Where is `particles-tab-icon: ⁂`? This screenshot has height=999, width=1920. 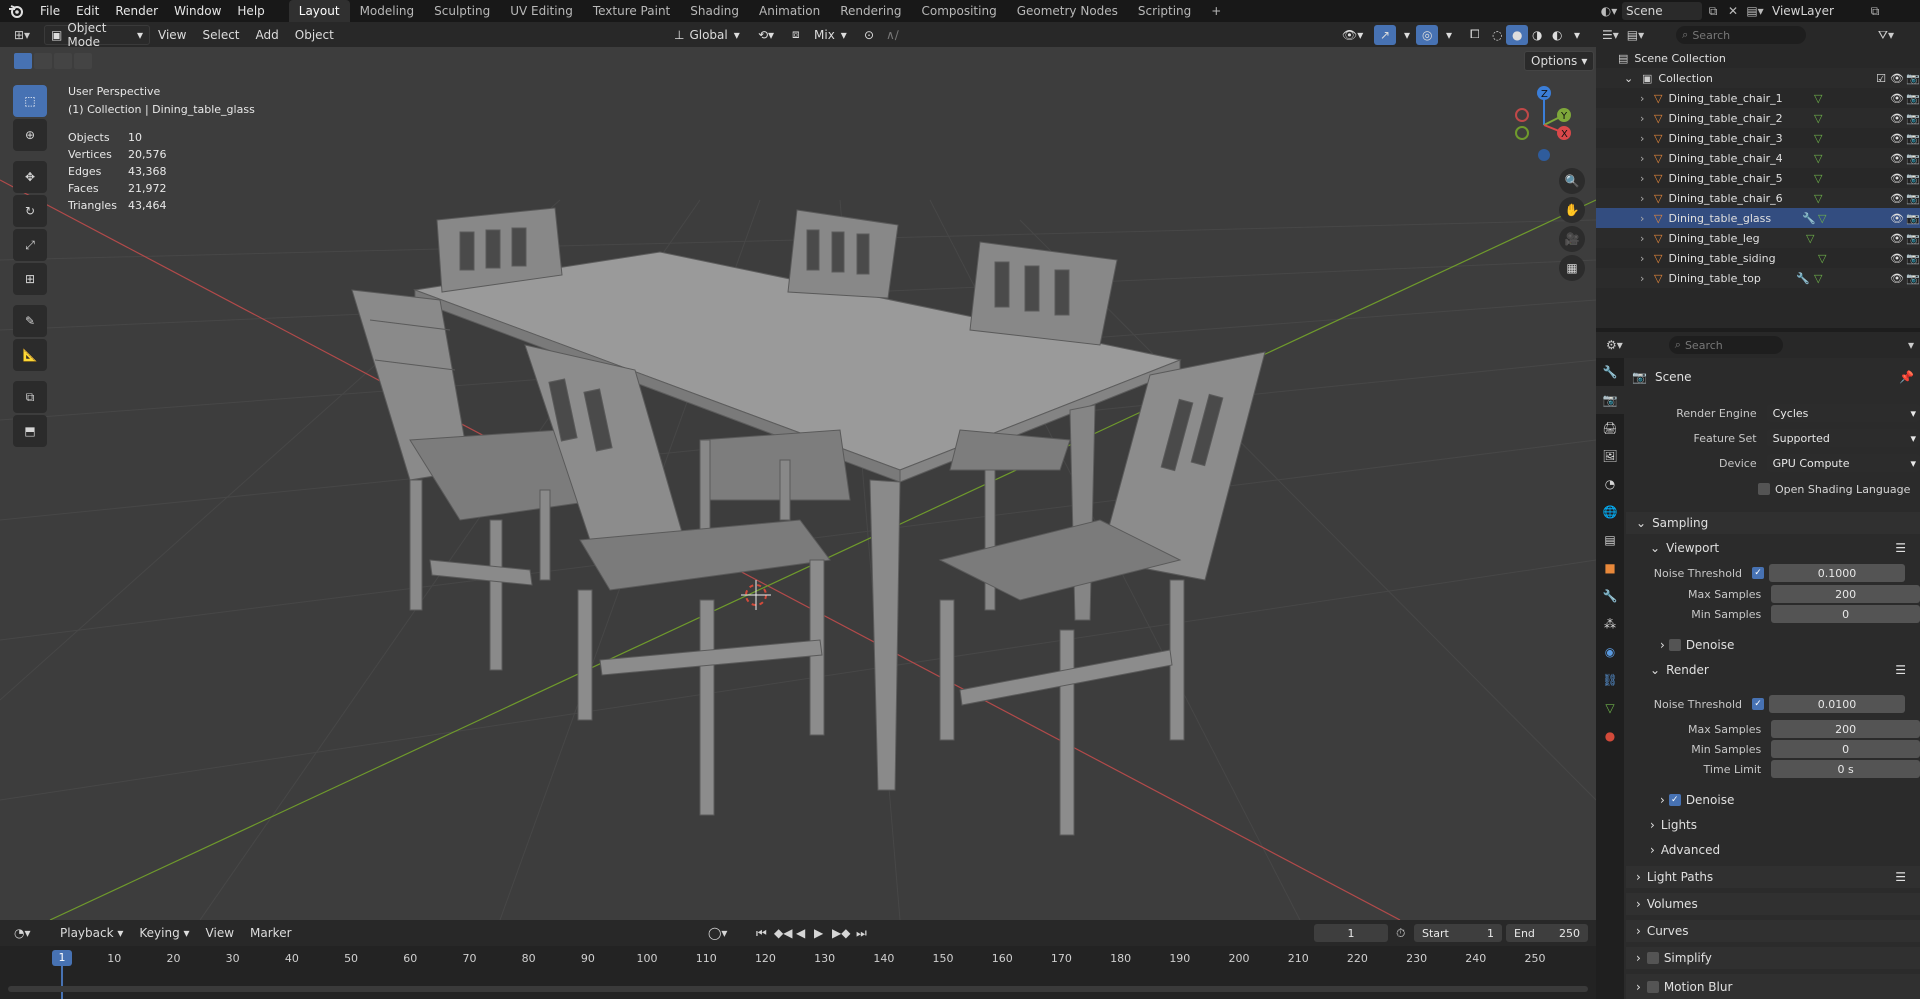
particles-tab-icon: ⁂ is located at coordinates (1610, 624).